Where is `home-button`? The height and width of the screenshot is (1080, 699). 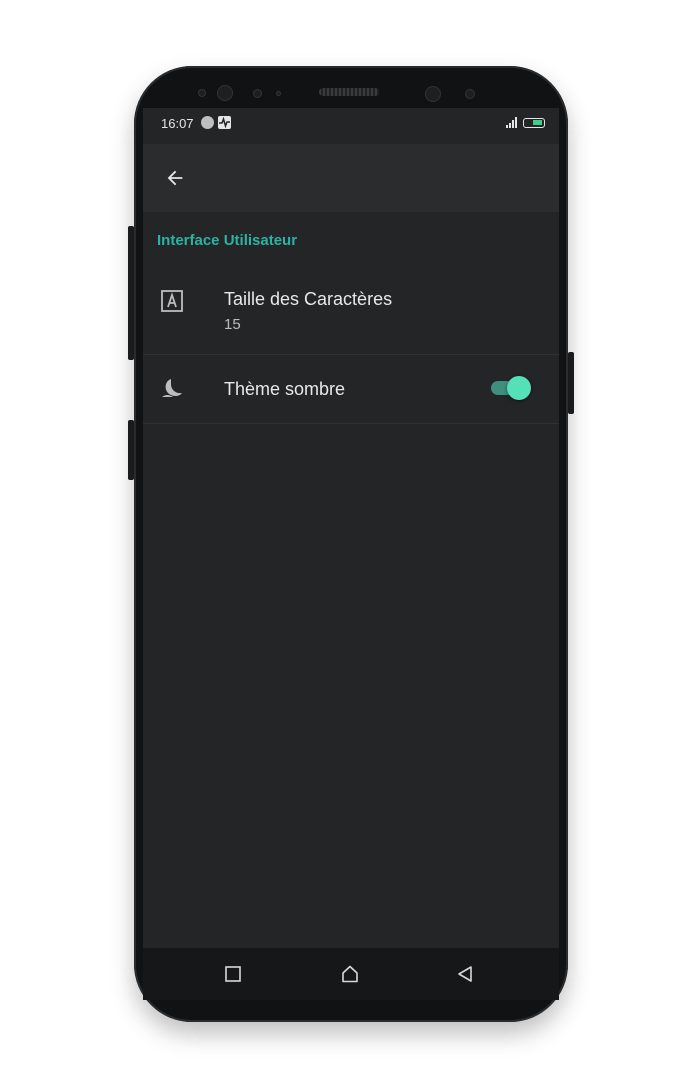
home-button is located at coordinates (350, 974).